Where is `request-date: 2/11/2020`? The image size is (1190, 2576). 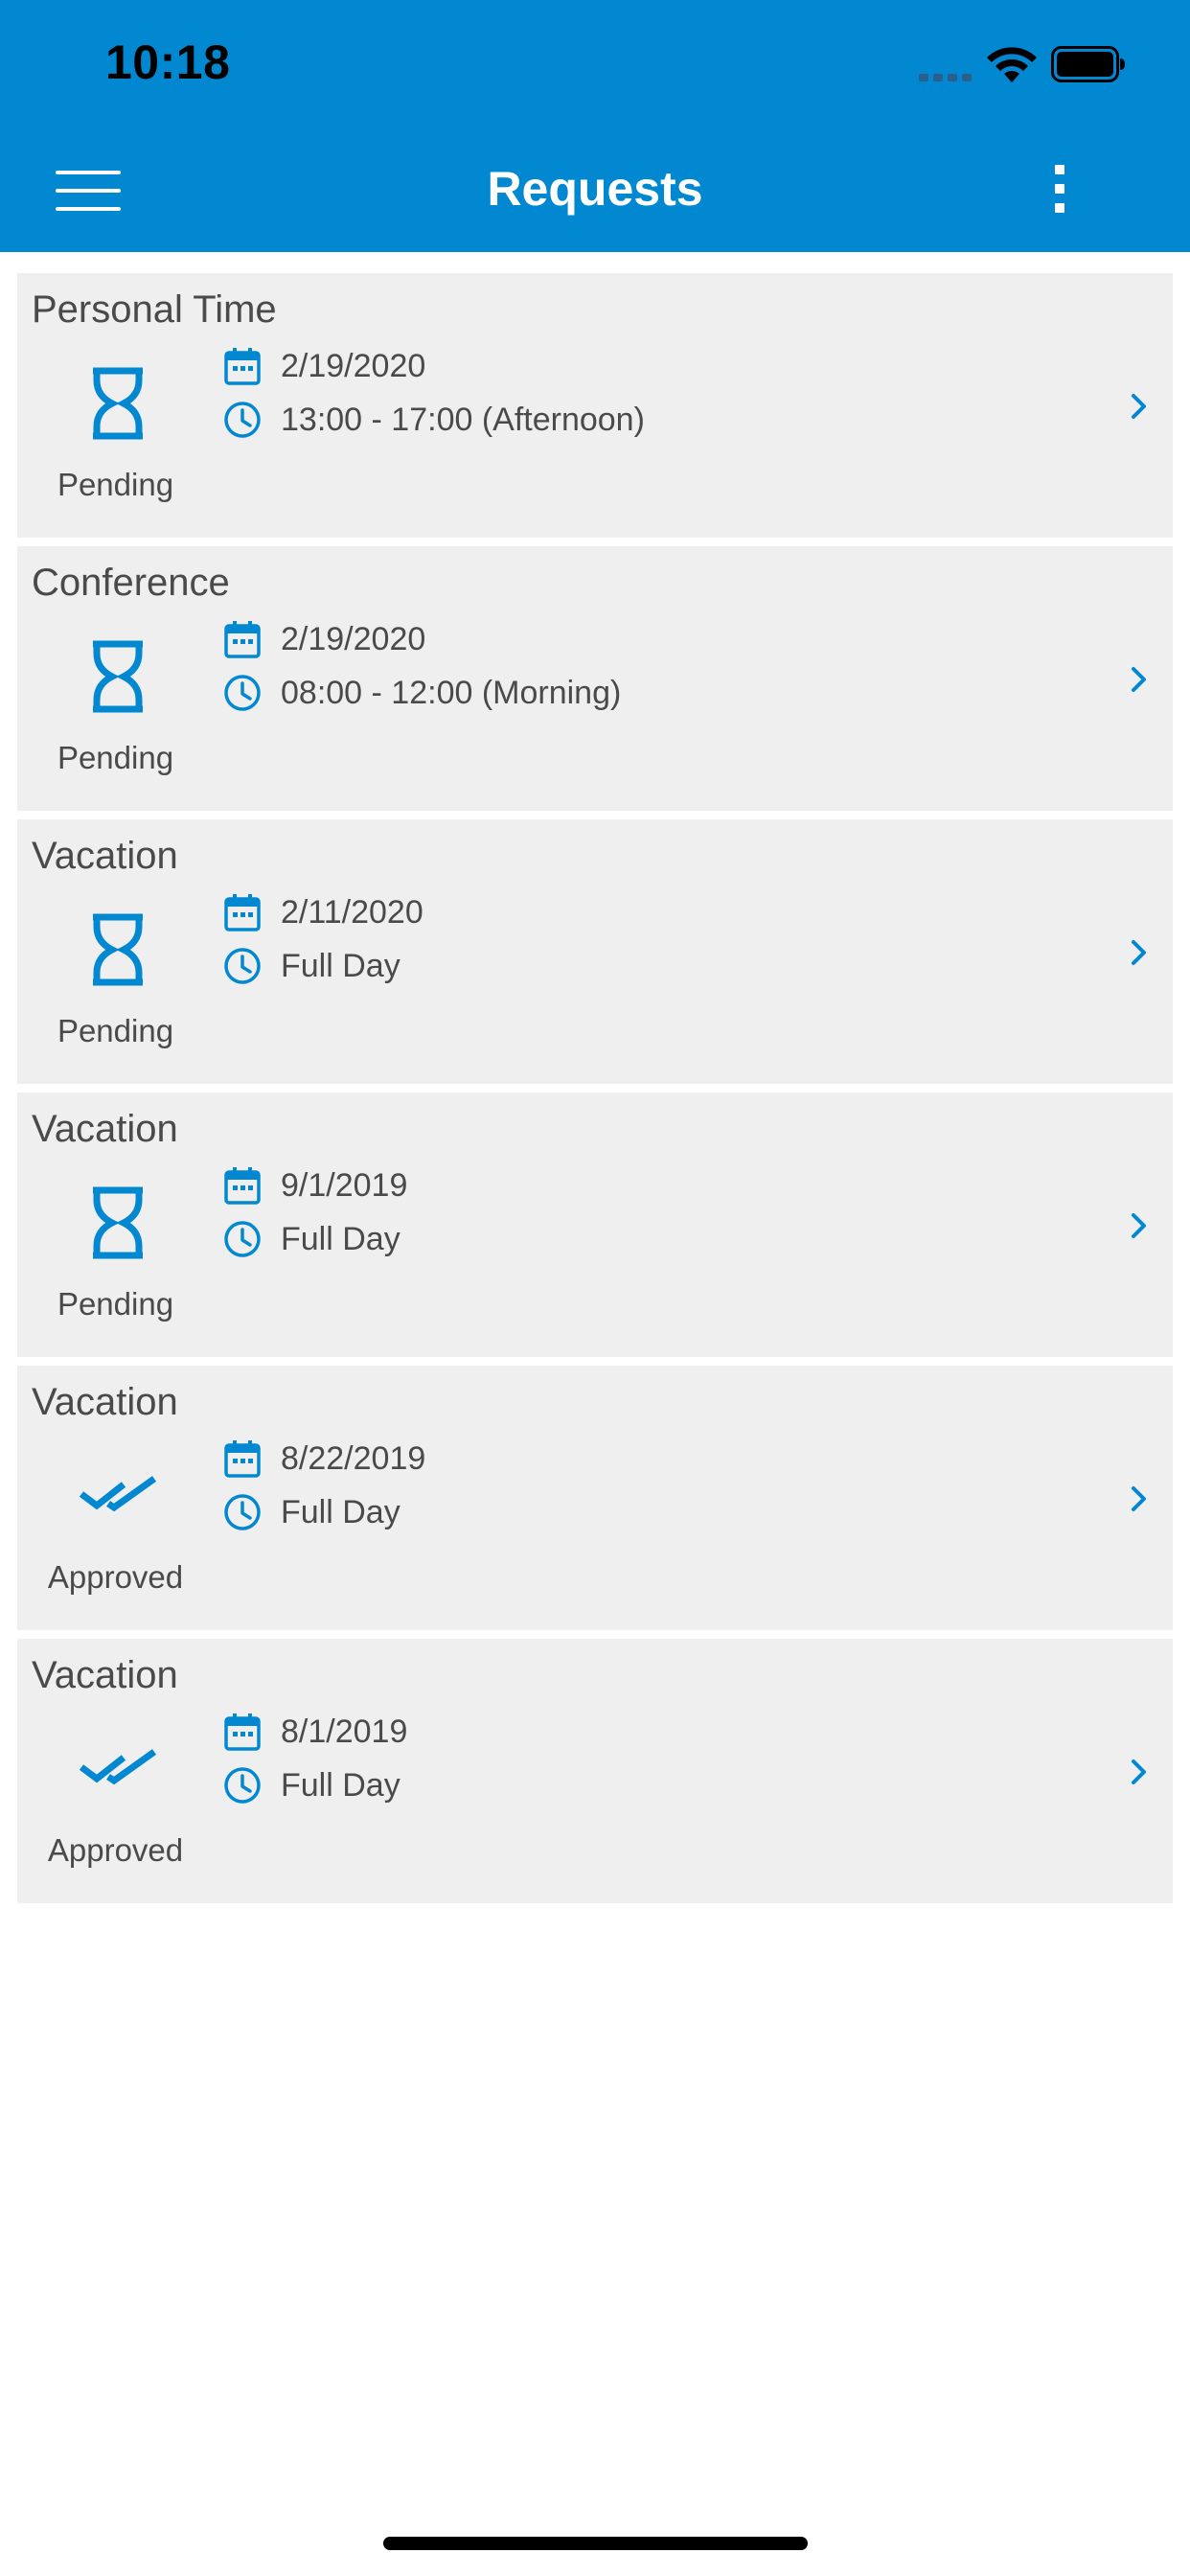
request-date: 2/11/2020 is located at coordinates (352, 912).